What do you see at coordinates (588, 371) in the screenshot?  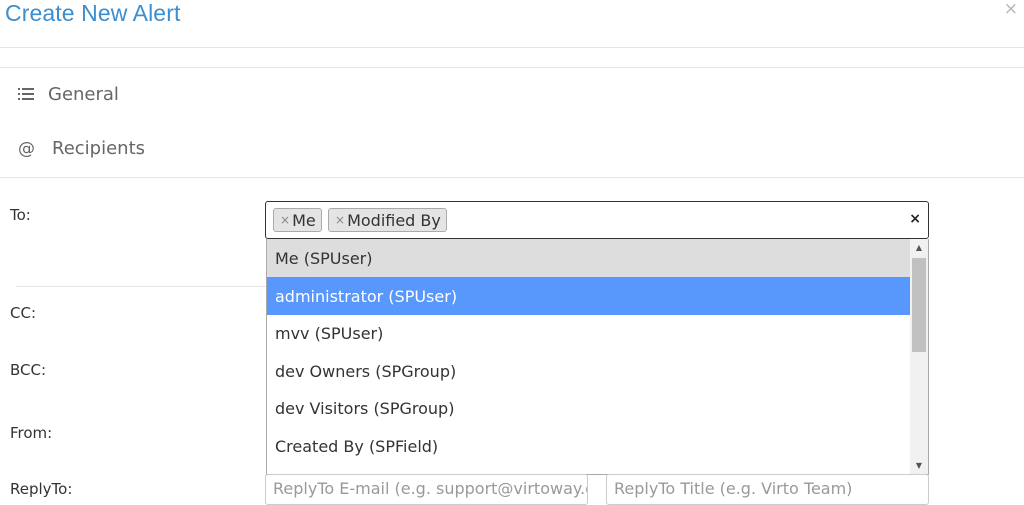 I see `dropdown-option: dev Owners (SPGroup)` at bounding box center [588, 371].